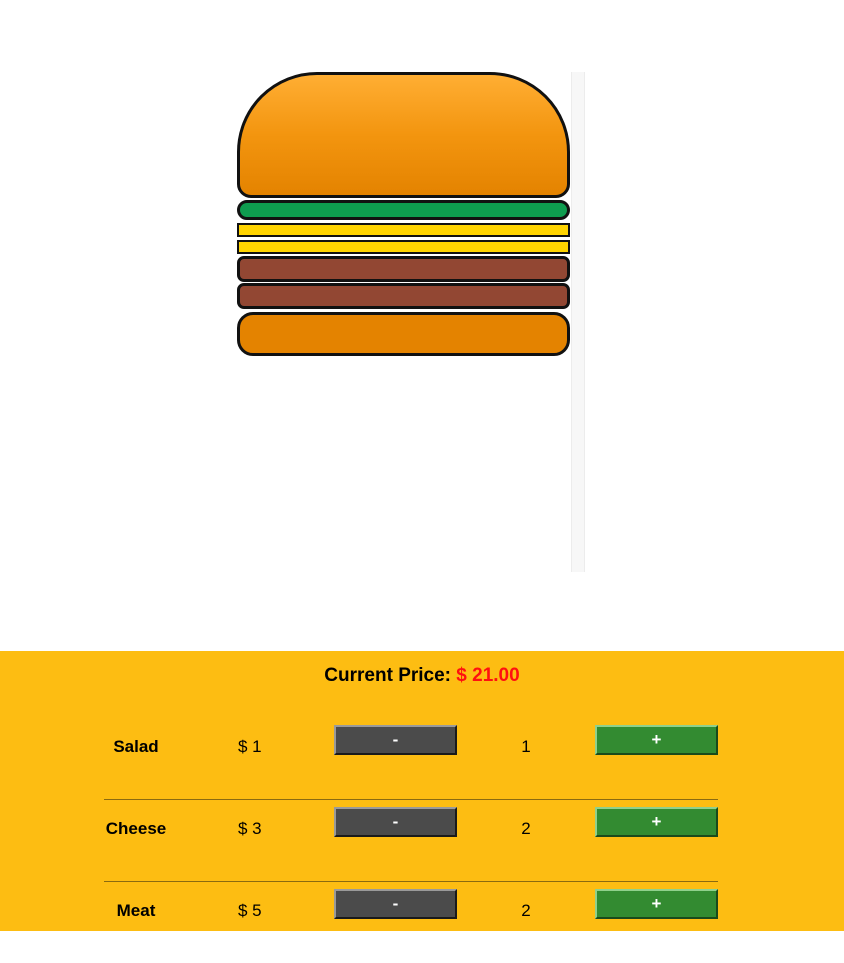 This screenshot has height=963, width=844. I want to click on bread-bottom, so click(403, 334).